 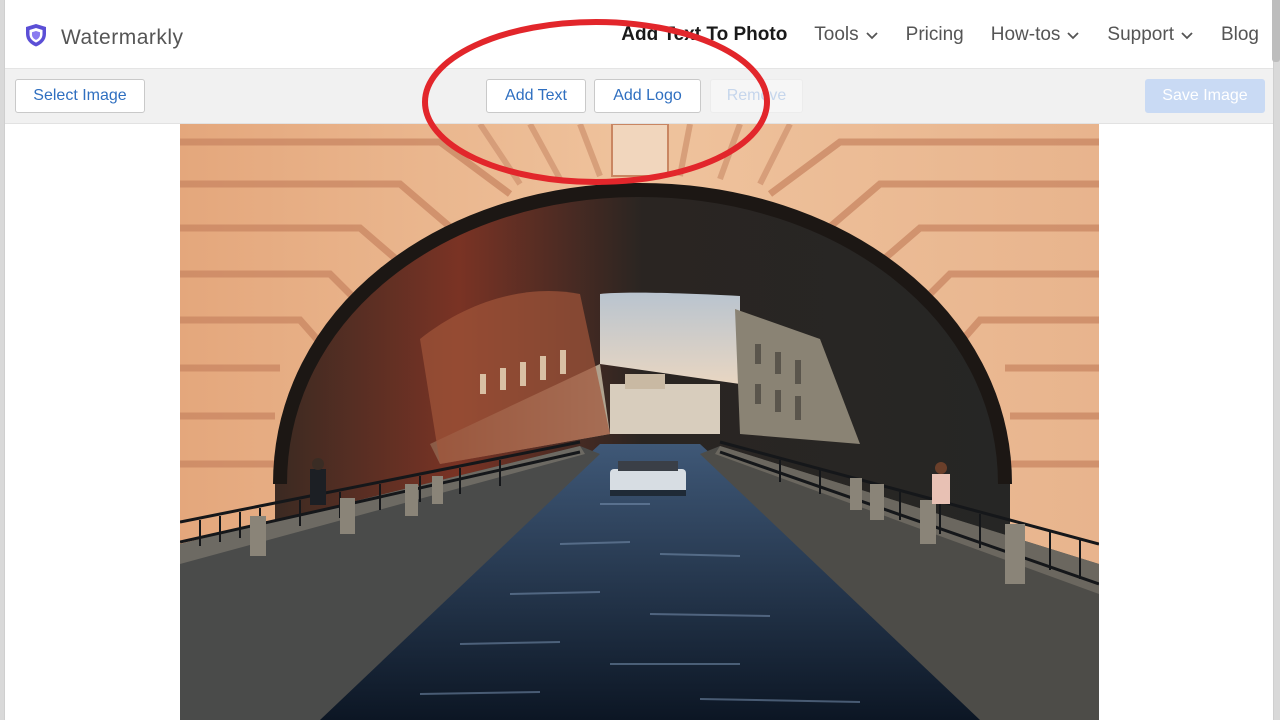 I want to click on nav-item-tools: Tools, so click(x=846, y=35).